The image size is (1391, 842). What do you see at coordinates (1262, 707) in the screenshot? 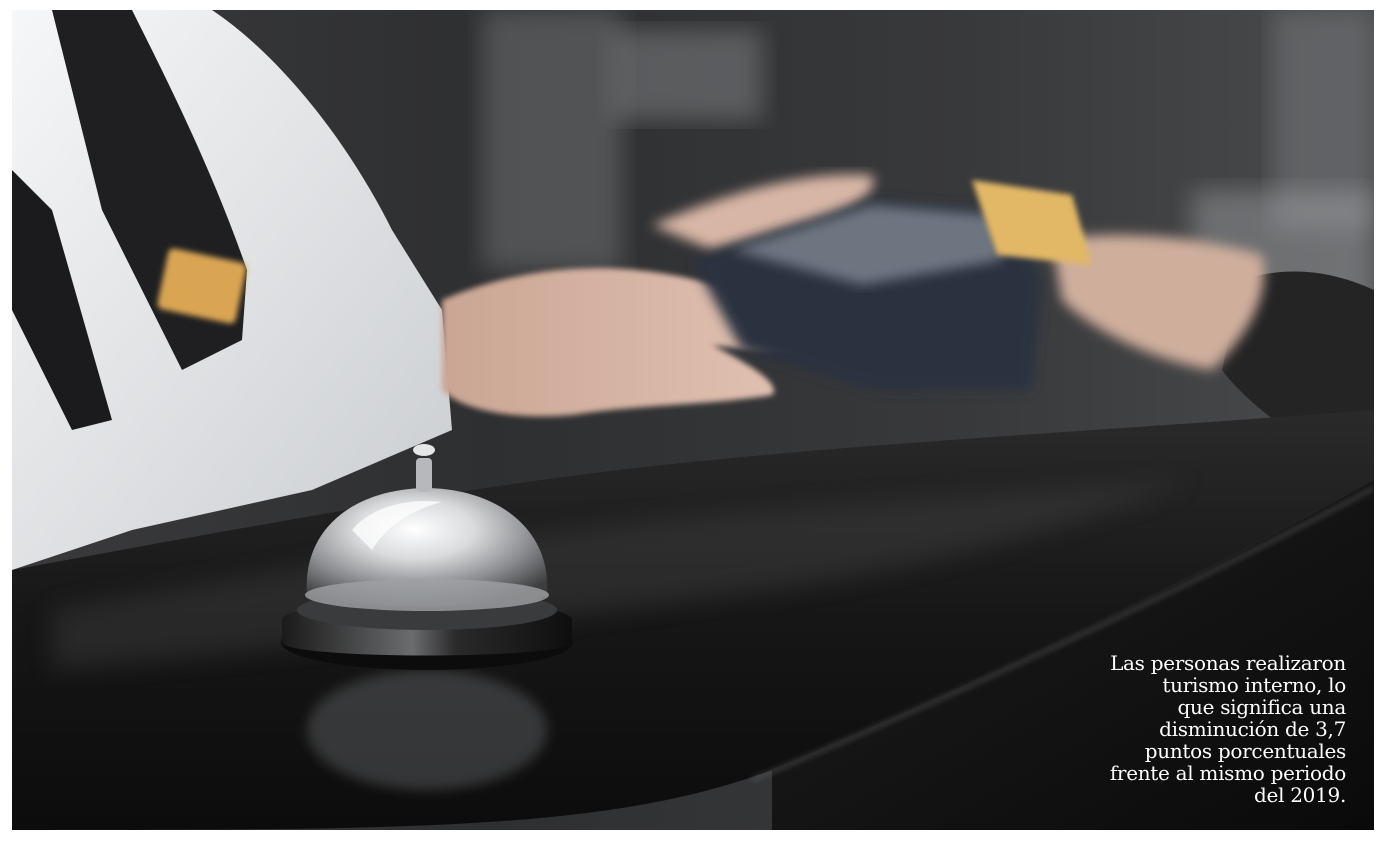
I see `caption-line: que significa una` at bounding box center [1262, 707].